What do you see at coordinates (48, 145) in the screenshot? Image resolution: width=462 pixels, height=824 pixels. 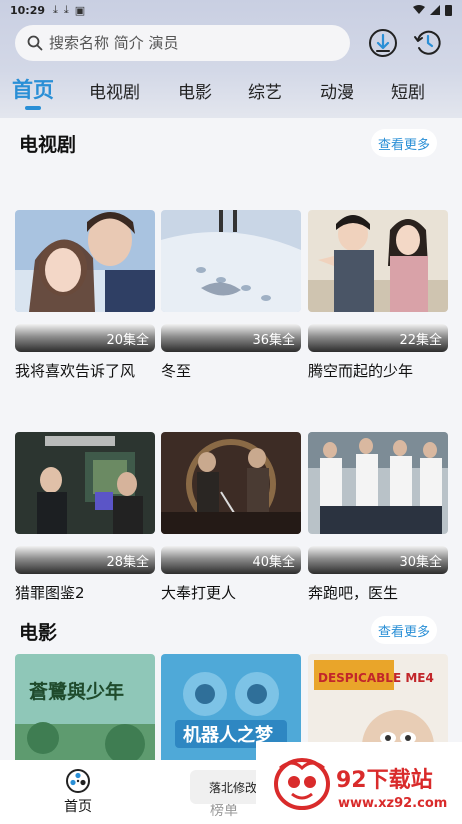 I see `section-title-tv: 电视剧` at bounding box center [48, 145].